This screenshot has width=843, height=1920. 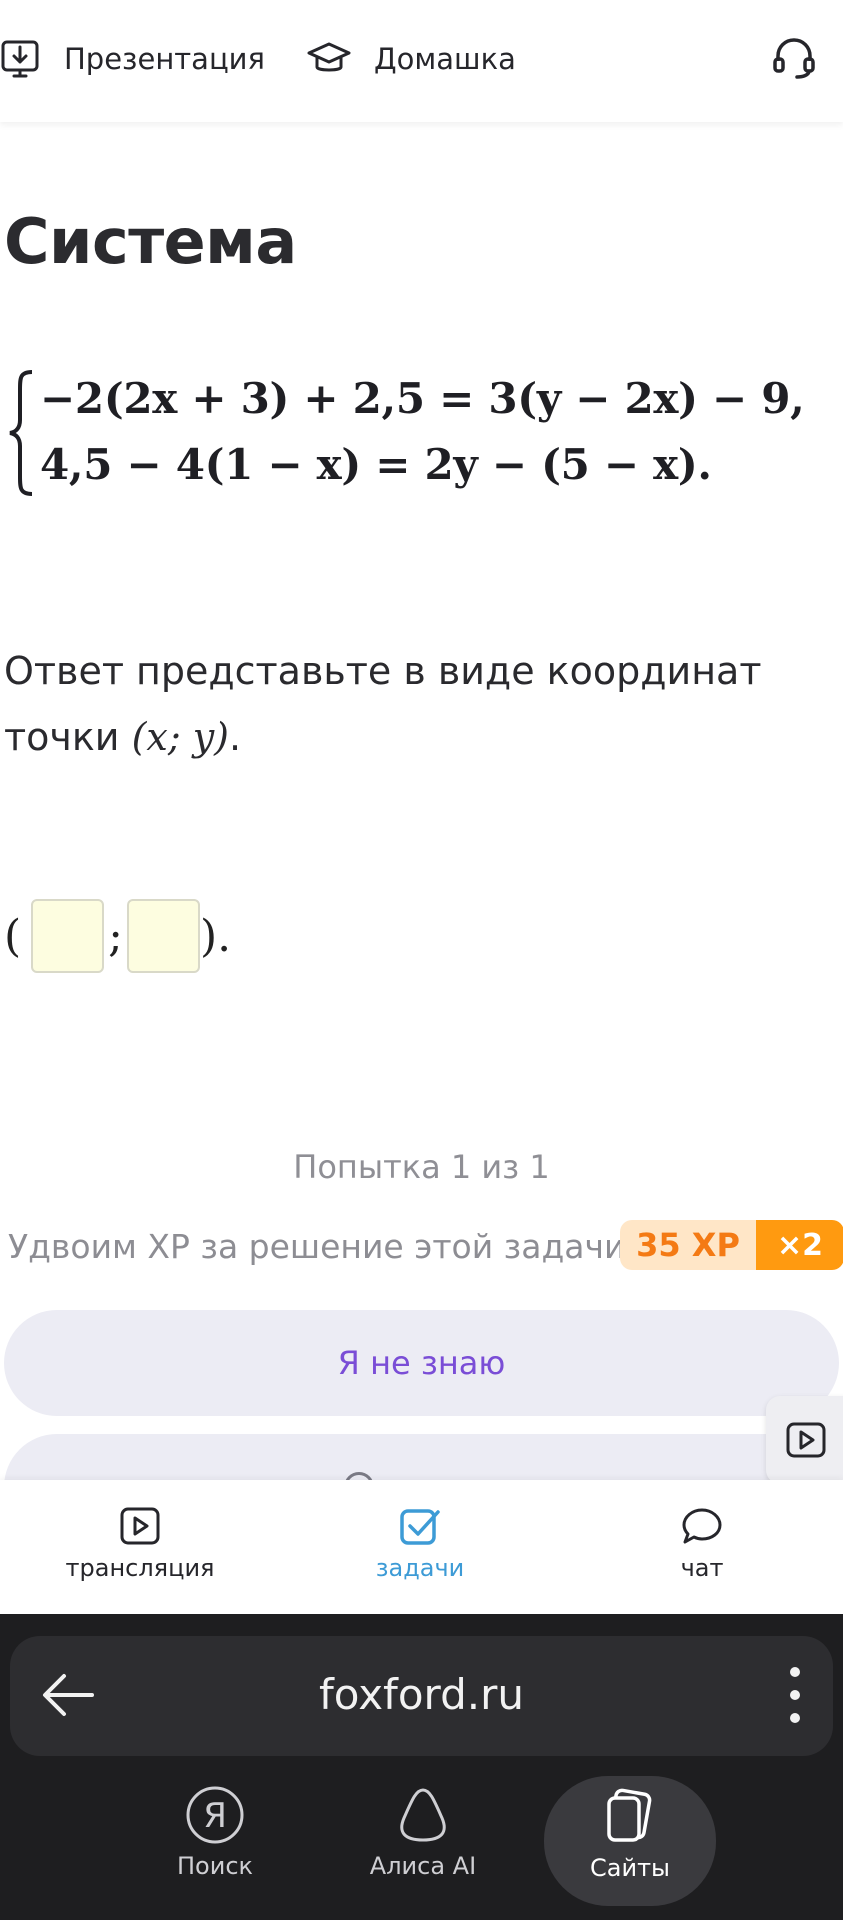 I want to click on sites-cards-icon, so click(x=629, y=1815).